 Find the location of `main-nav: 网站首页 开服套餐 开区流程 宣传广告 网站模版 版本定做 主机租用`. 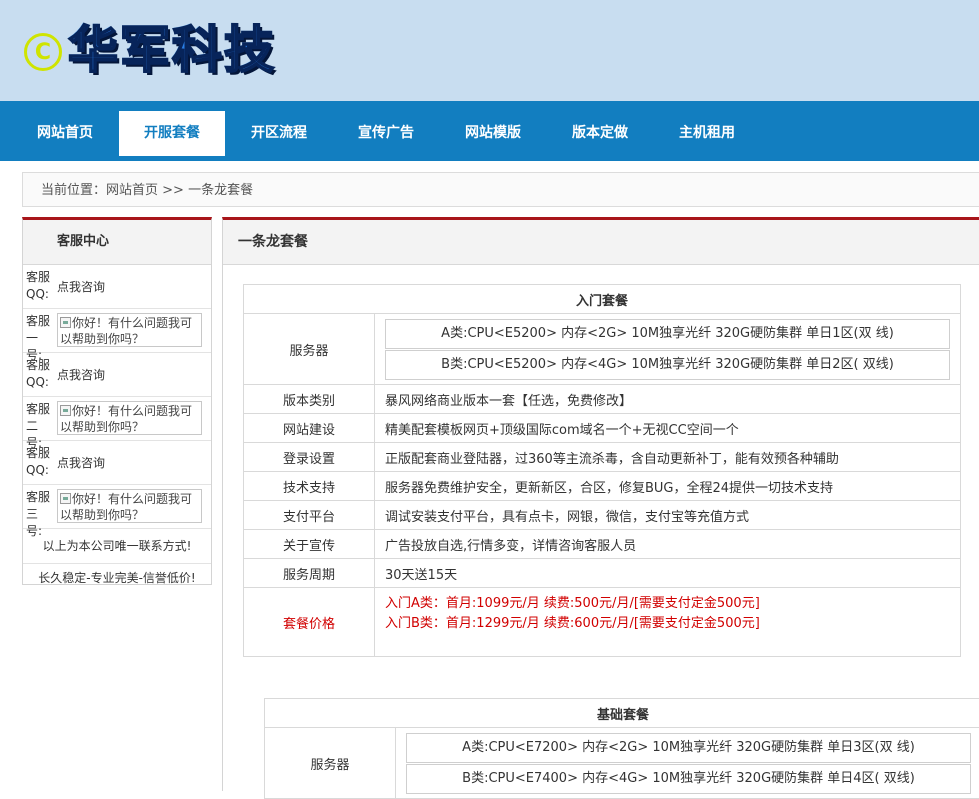

main-nav: 网站首页 开服套餐 开区流程 宣传广告 网站模版 版本定做 主机租用 is located at coordinates (489, 131).